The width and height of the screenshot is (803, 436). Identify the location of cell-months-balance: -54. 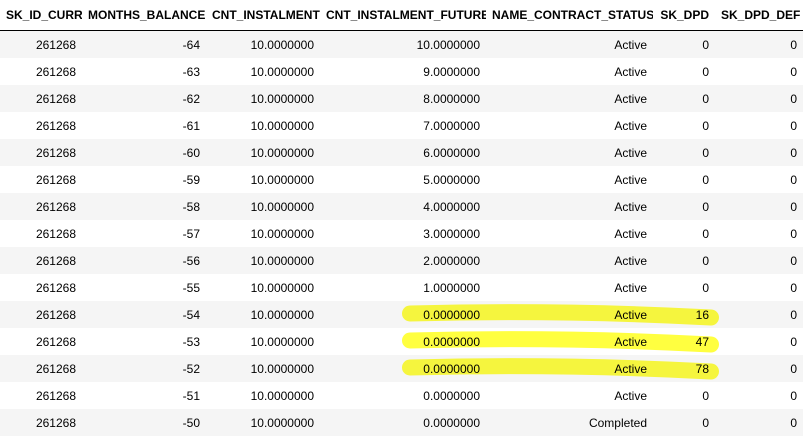
(144, 314).